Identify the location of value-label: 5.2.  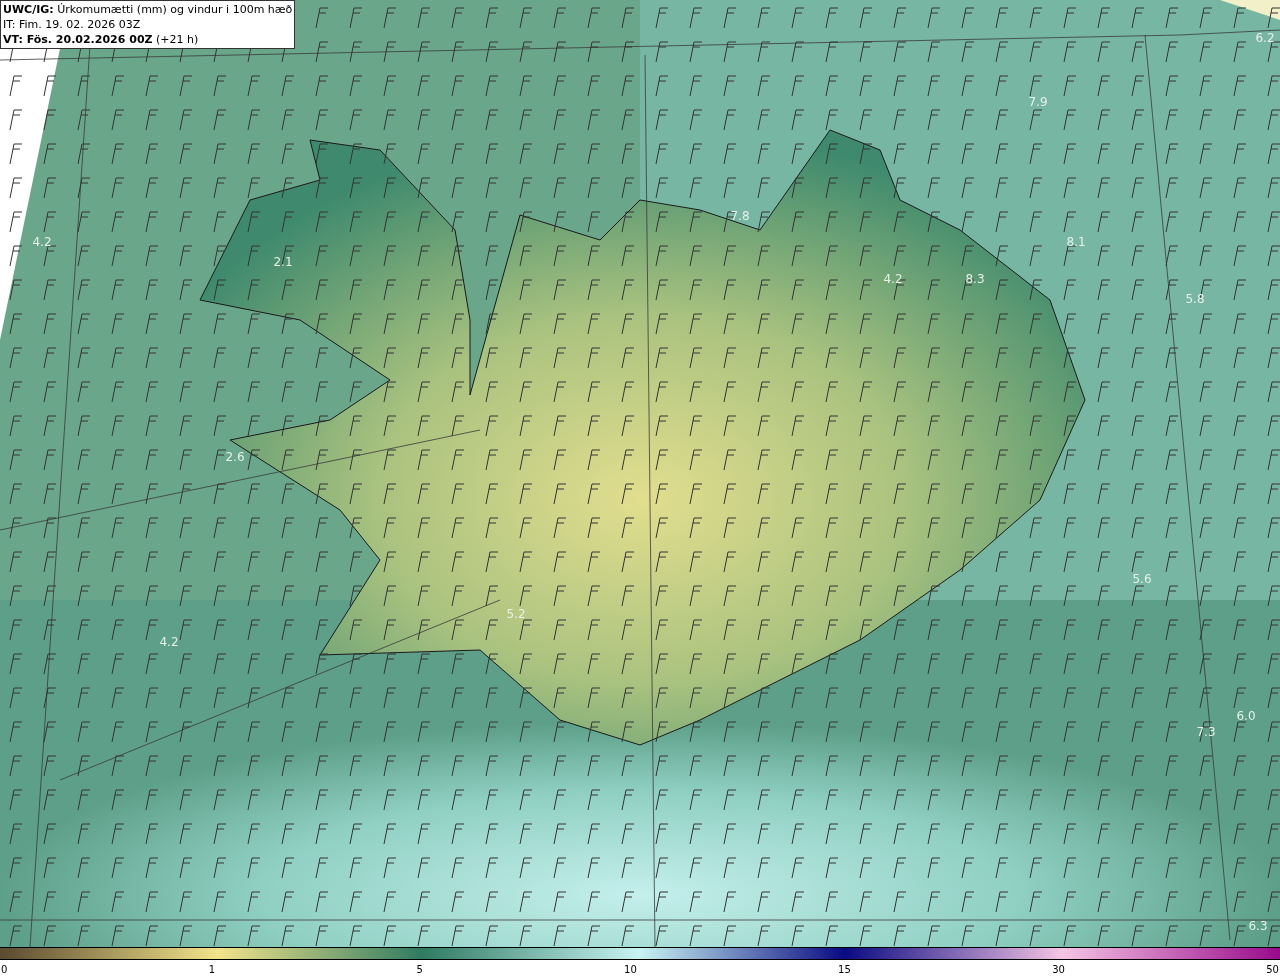
(516, 614).